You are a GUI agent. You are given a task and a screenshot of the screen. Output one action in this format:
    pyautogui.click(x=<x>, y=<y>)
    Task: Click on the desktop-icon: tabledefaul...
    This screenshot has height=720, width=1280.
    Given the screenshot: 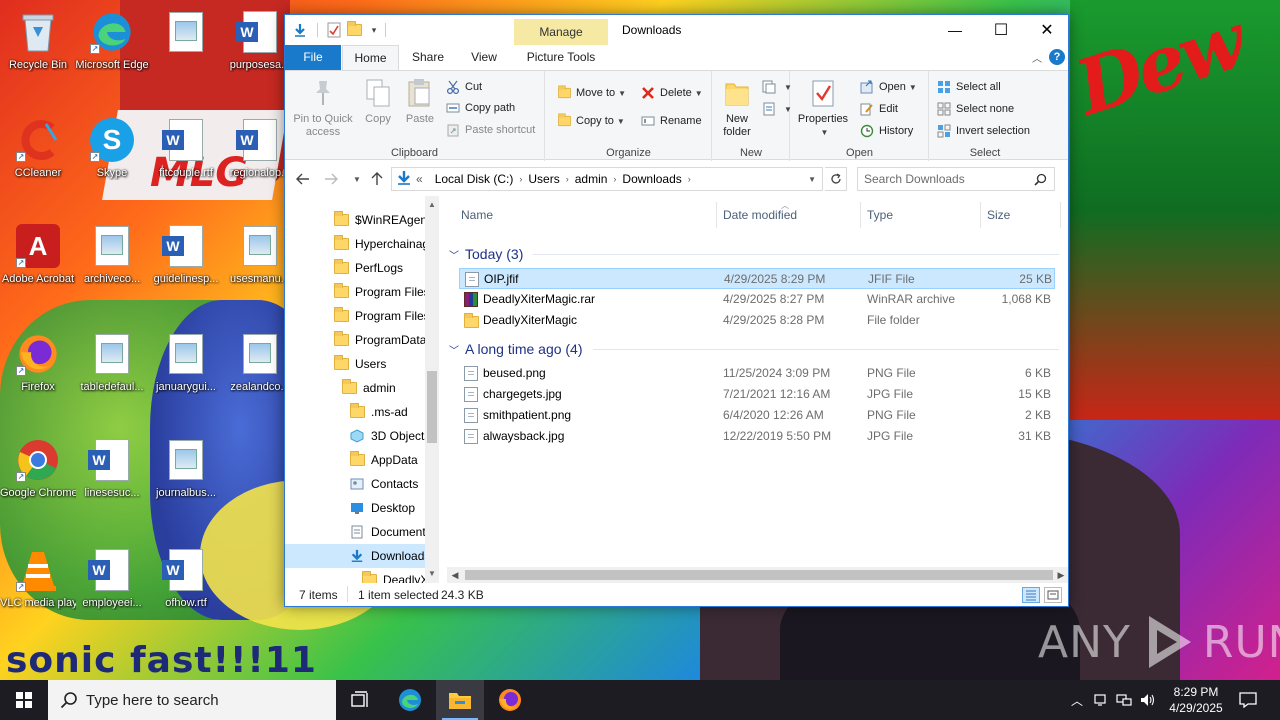 What is the action you would take?
    pyautogui.click(x=112, y=362)
    